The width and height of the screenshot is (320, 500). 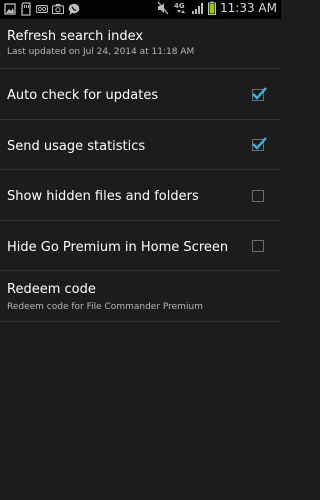 I want to click on notification-icons, so click(x=42, y=9).